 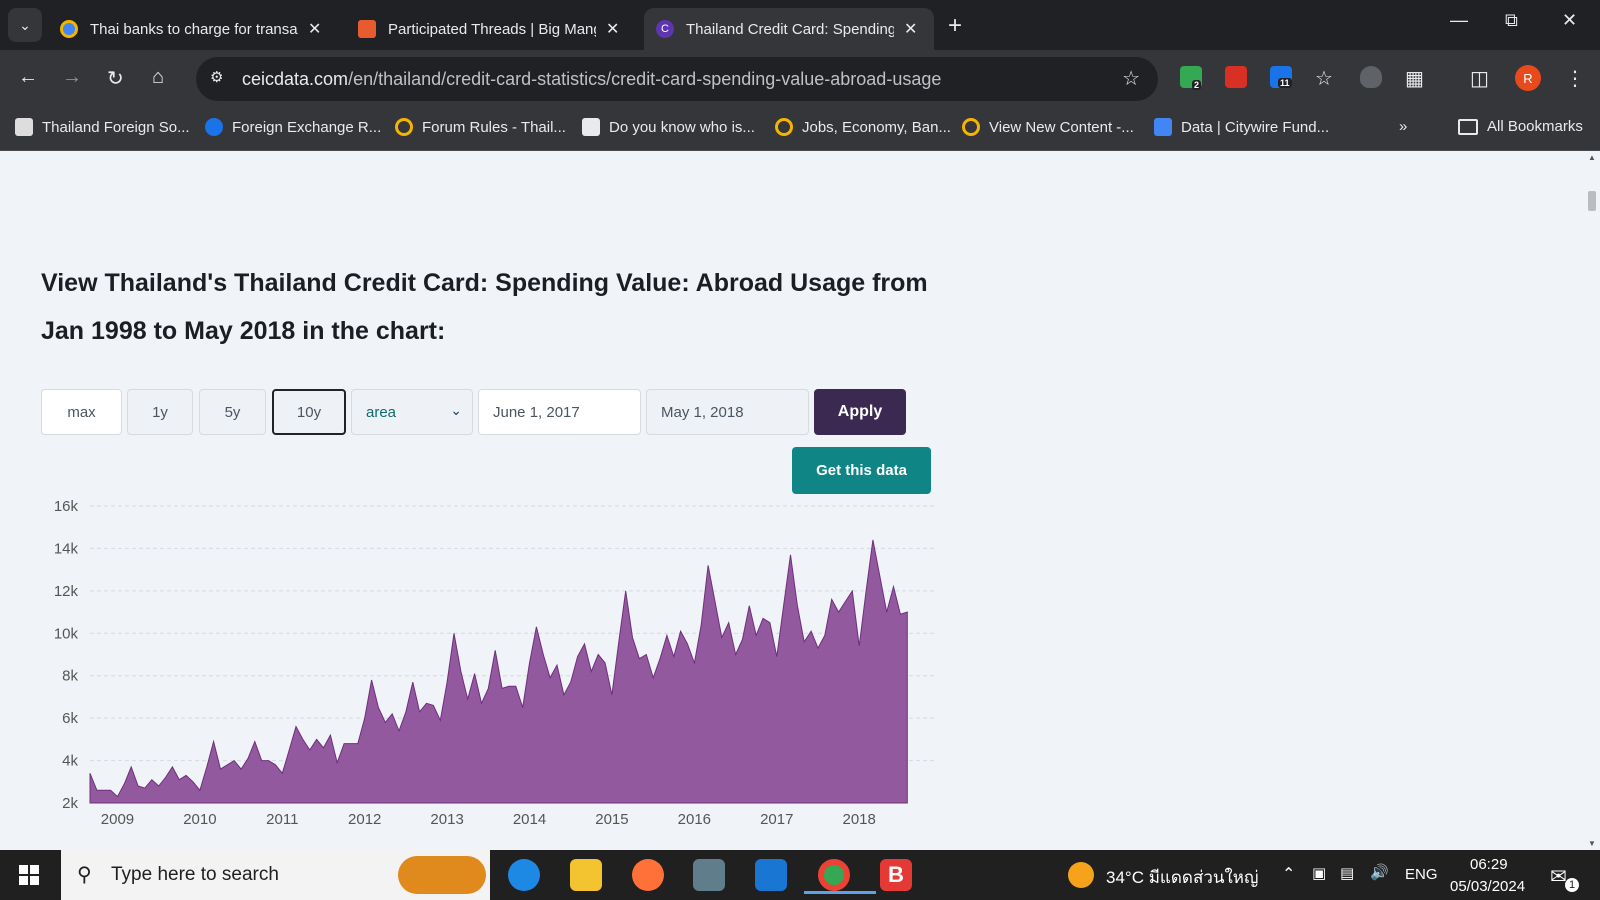 I want to click on tab-thailand-credit-card: C Thailand Credit Card: Spending ✕, so click(x=789, y=29).